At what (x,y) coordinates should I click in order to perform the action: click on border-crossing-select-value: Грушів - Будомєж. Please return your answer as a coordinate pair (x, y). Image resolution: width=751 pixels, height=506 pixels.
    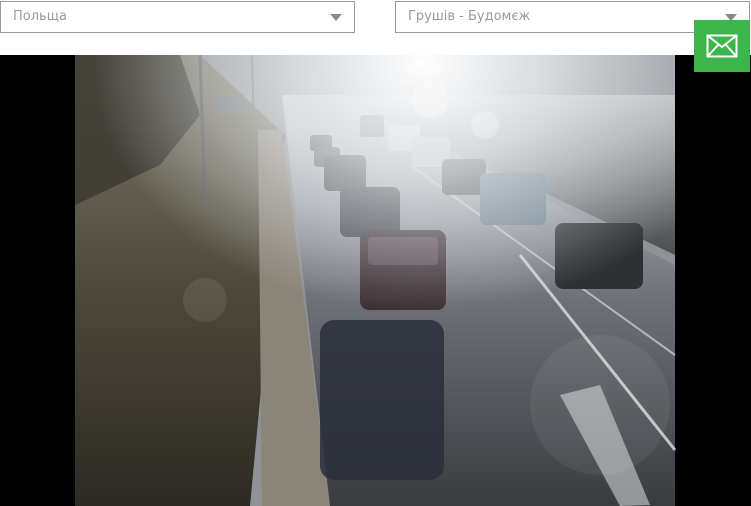
    Looking at the image, I should click on (469, 16).